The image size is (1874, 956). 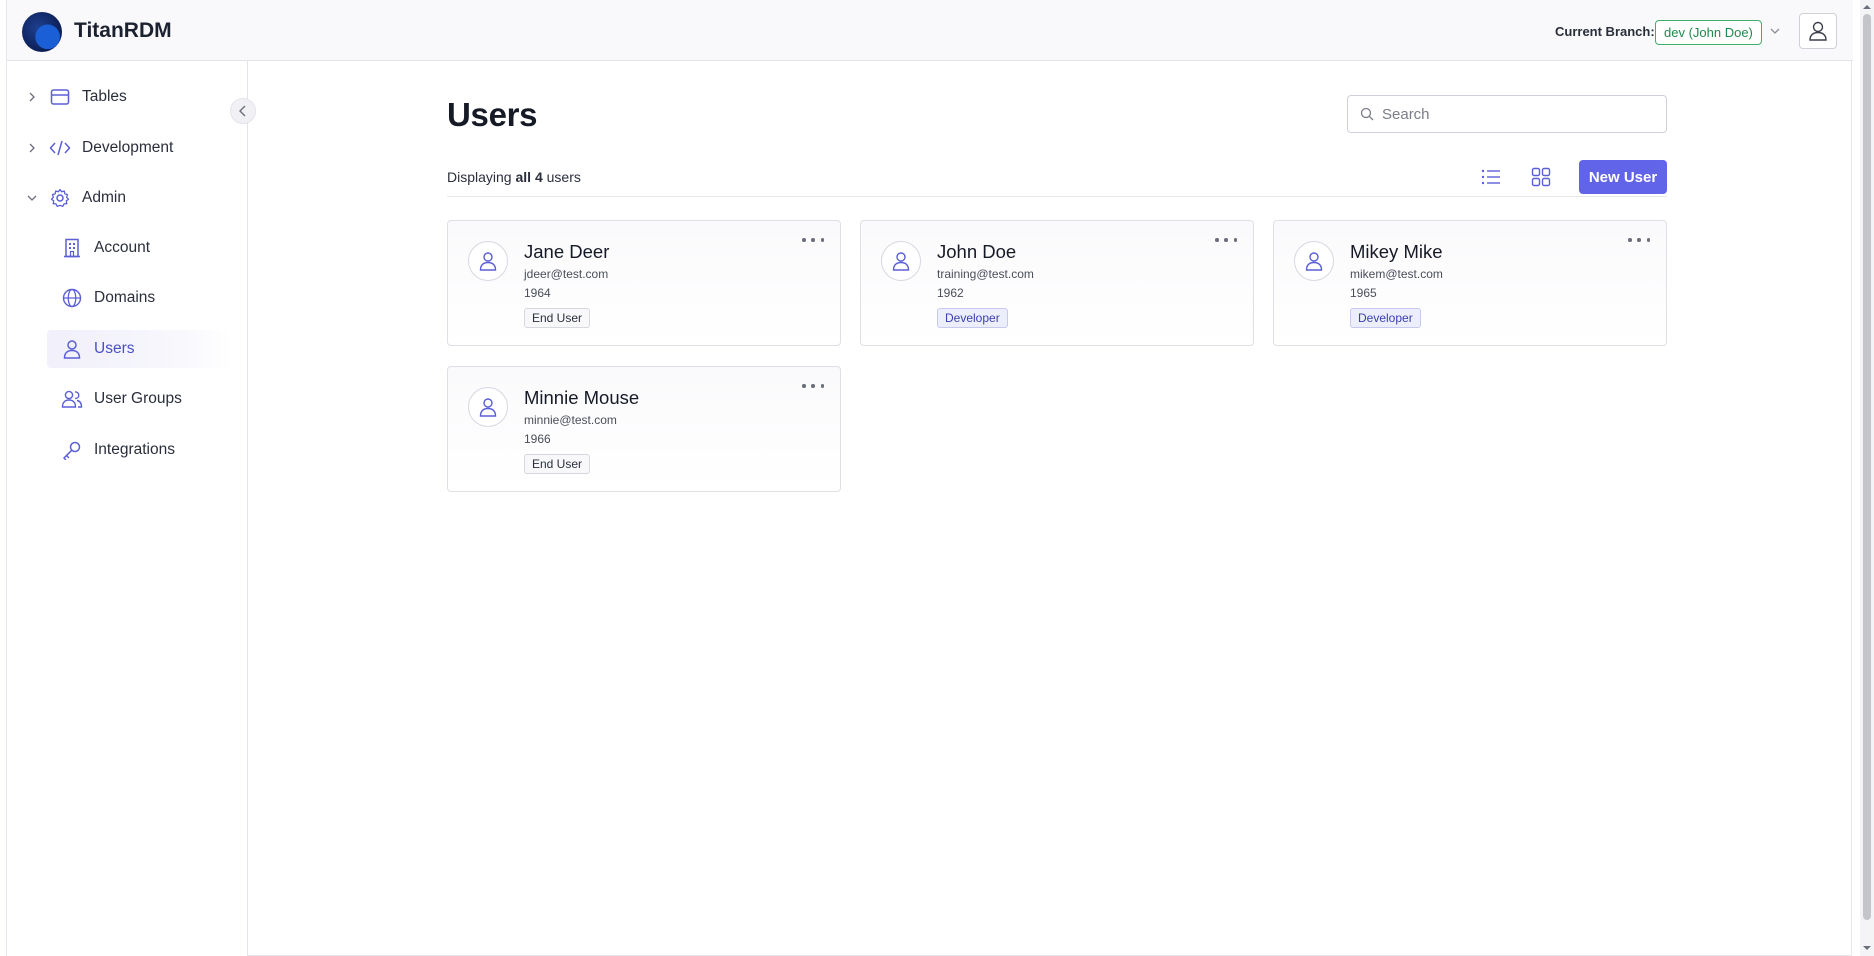 I want to click on user-menu-button, so click(x=1818, y=31).